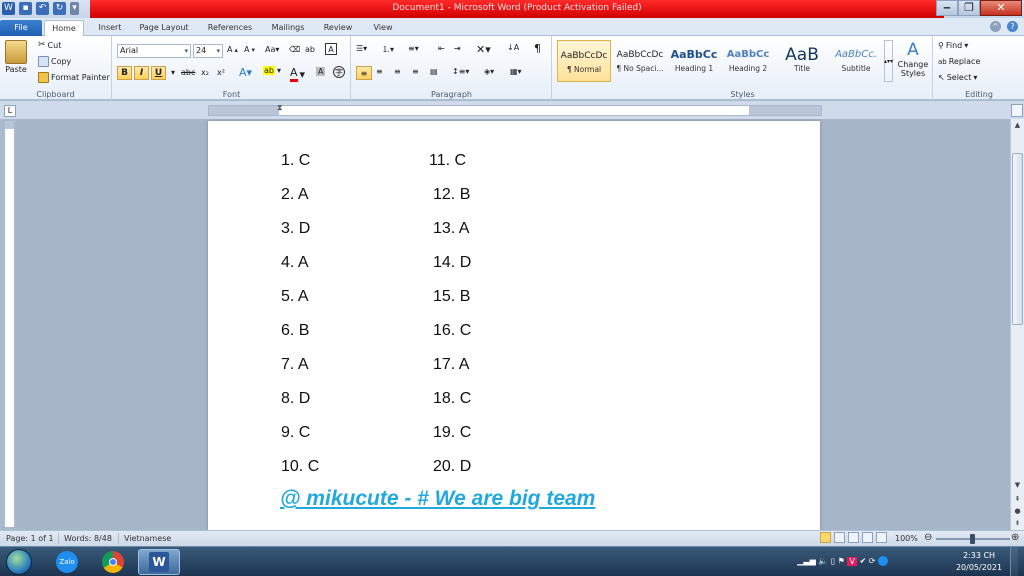 Image resolution: width=1024 pixels, height=576 pixels. Describe the element at coordinates (888, 61) in the screenshot. I see `styles-scroll: ▴▾▾` at that location.